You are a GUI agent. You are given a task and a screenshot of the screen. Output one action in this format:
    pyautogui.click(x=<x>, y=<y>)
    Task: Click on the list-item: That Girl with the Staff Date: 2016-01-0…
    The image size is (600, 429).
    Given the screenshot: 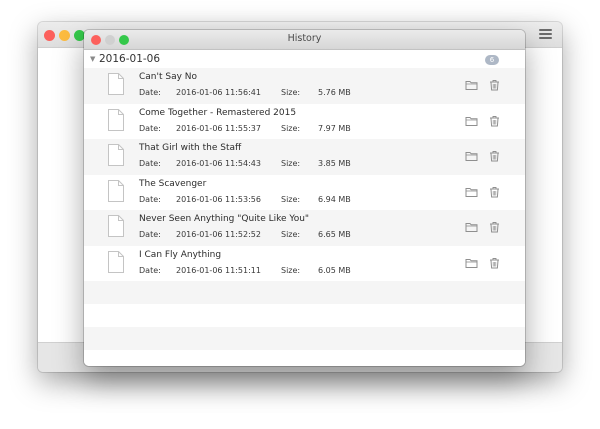 What is the action you would take?
    pyautogui.click(x=304, y=157)
    